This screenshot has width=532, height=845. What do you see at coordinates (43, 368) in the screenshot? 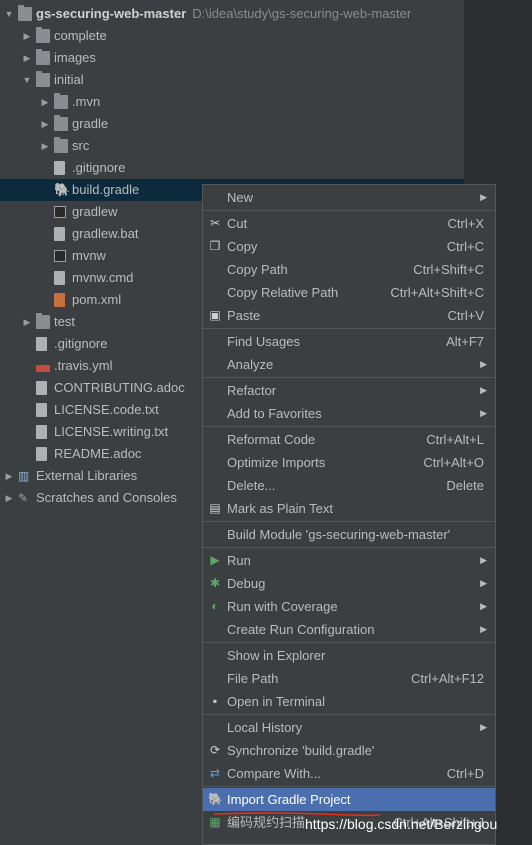
I see `yml-file-icon` at bounding box center [43, 368].